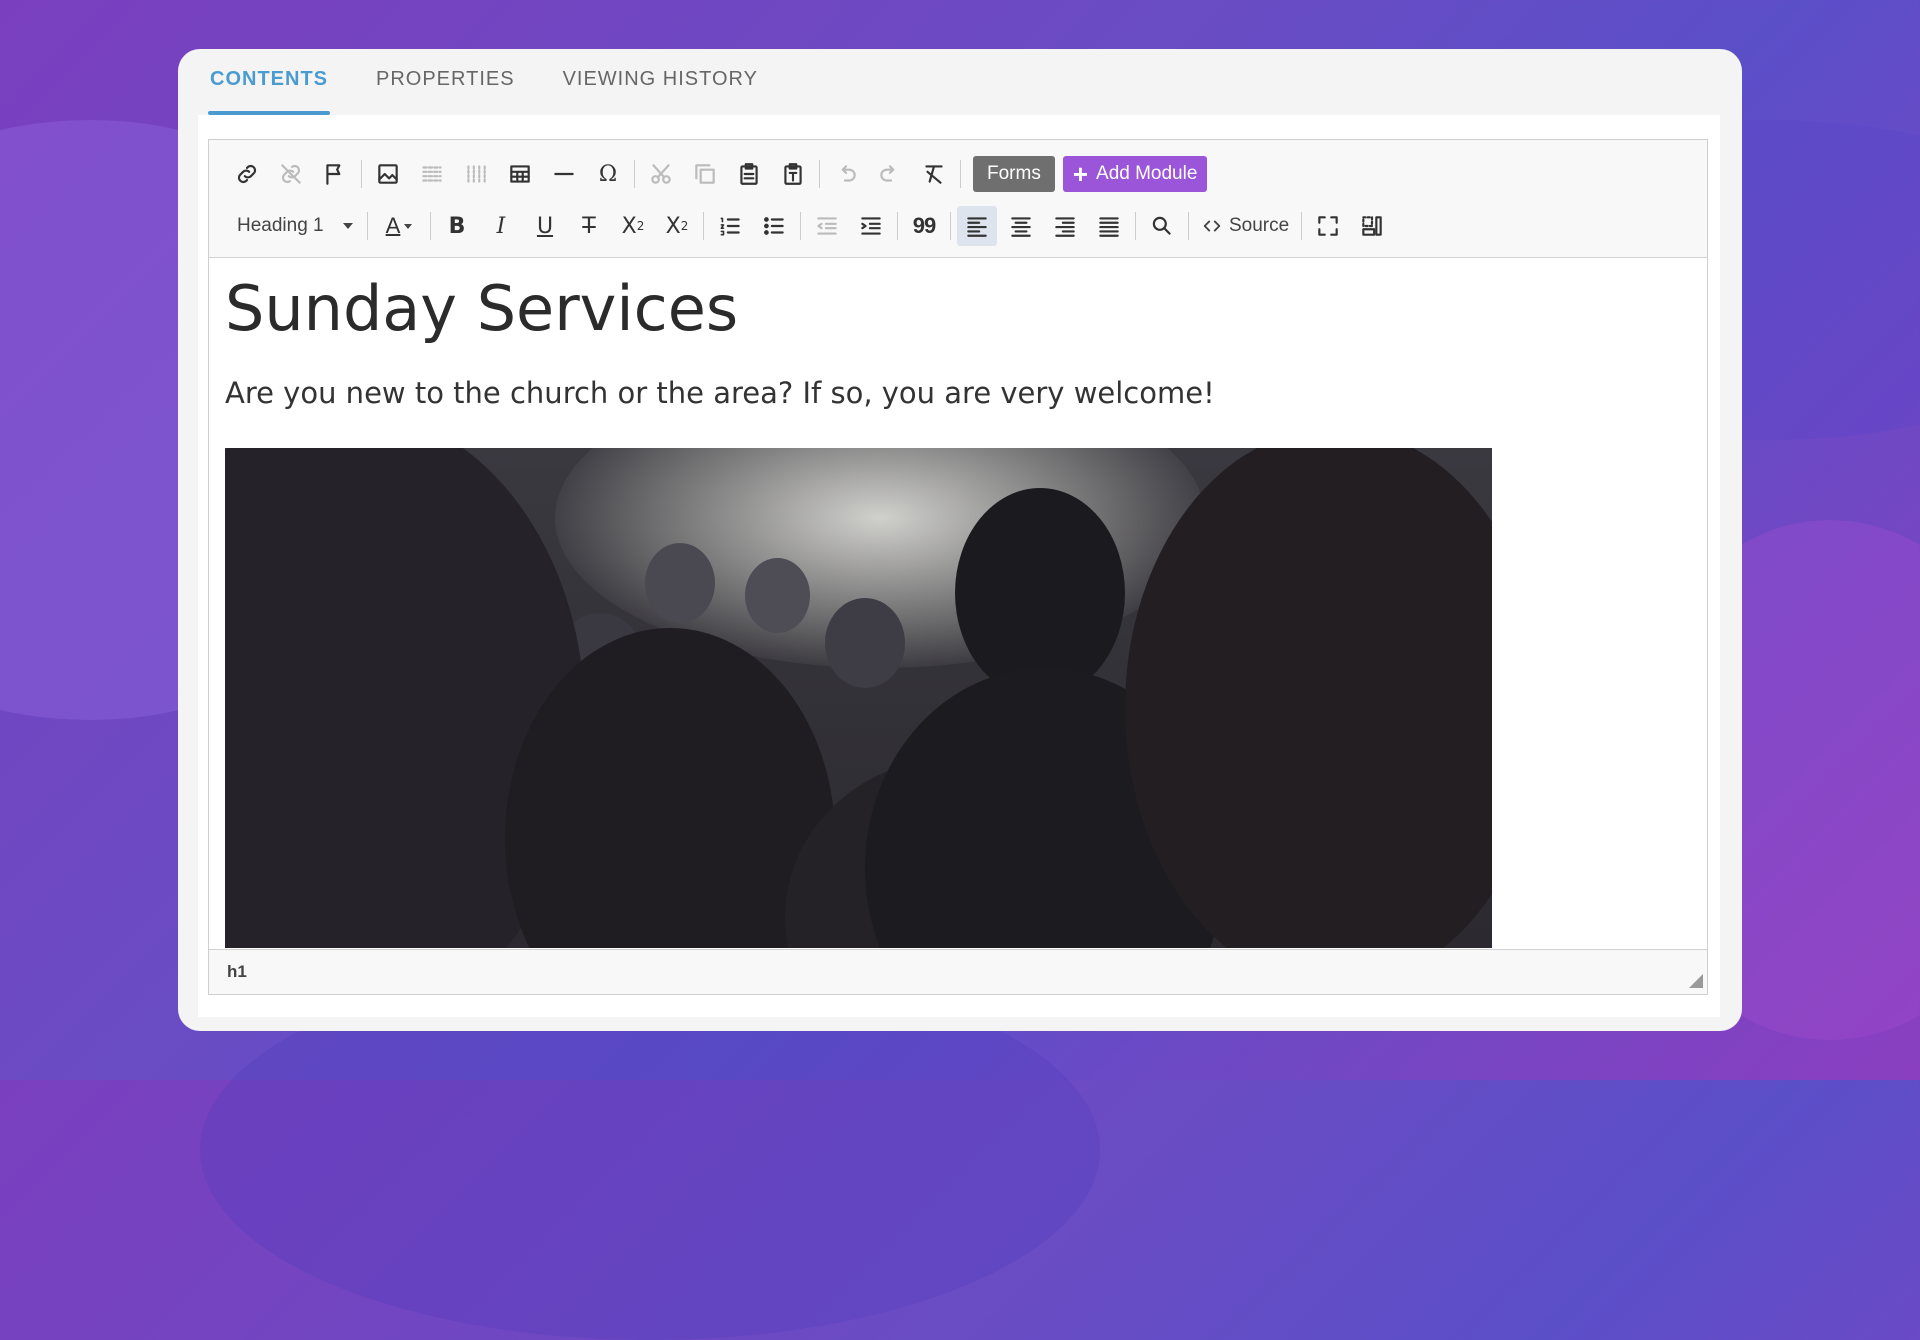  Describe the element at coordinates (1372, 226) in the screenshot. I see `show-blocks-icon` at that location.